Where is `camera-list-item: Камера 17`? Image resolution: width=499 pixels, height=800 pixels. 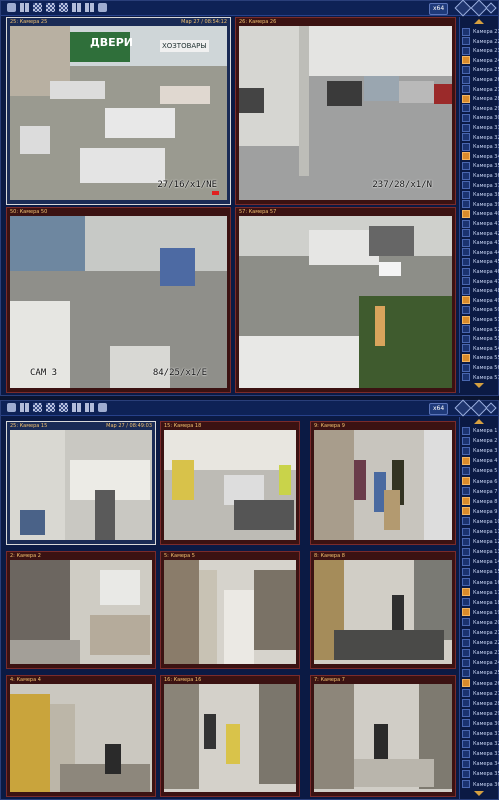
camera-list-item: Камера 17 is located at coordinates (480, 593).